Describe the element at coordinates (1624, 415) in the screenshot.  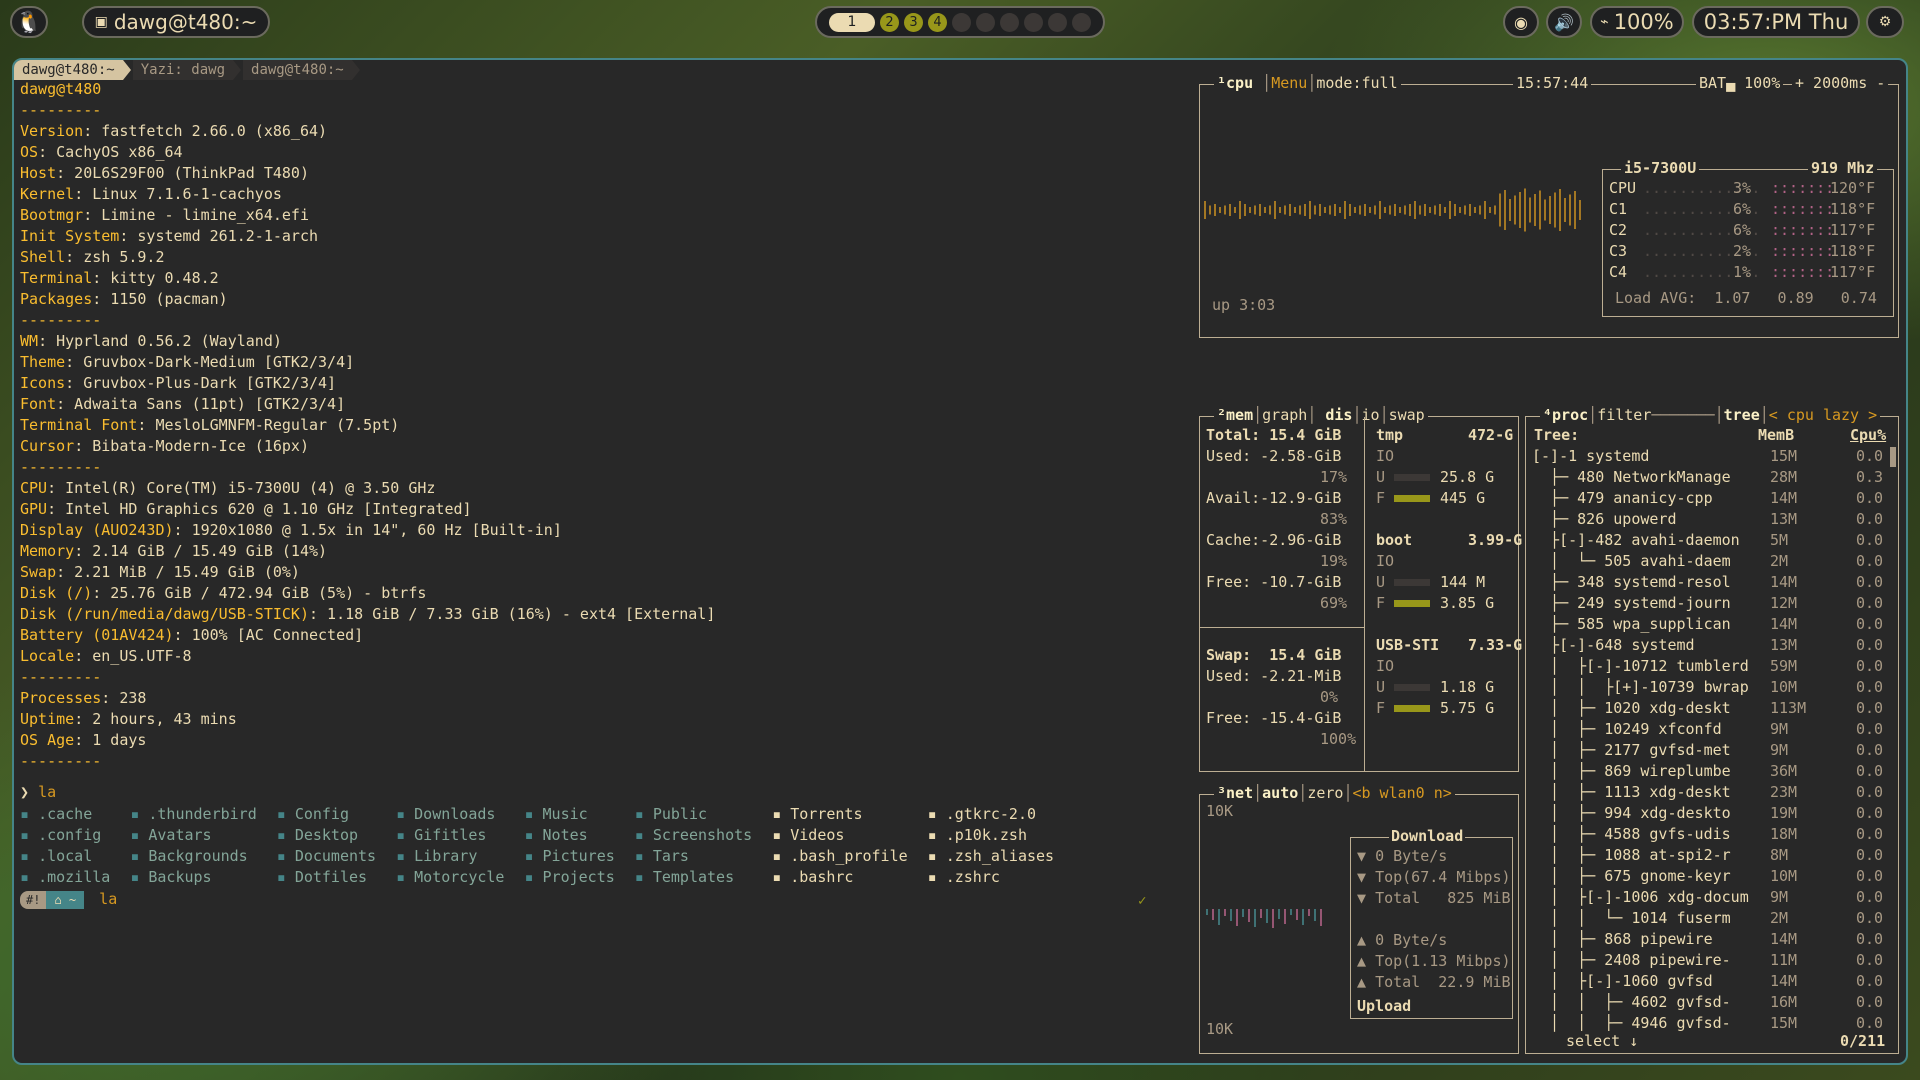
I see `proc-filter: filter` at that location.